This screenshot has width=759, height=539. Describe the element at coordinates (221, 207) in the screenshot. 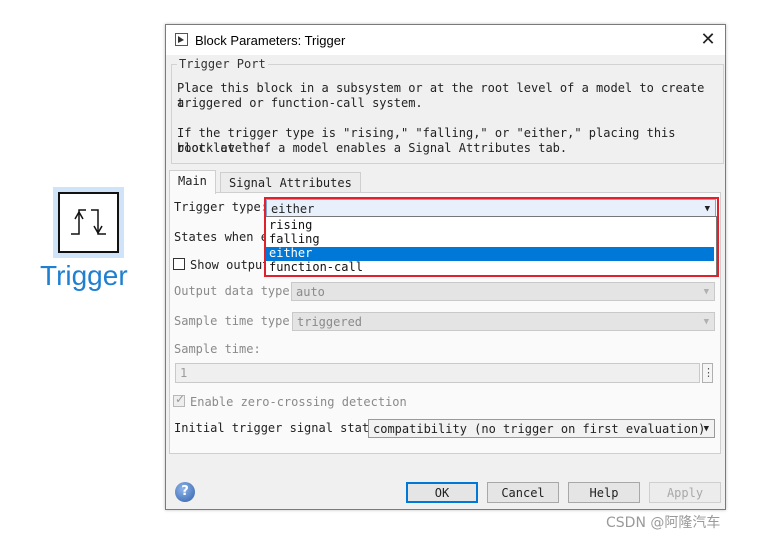

I see `trigger-type-label: Trigger type:` at that location.